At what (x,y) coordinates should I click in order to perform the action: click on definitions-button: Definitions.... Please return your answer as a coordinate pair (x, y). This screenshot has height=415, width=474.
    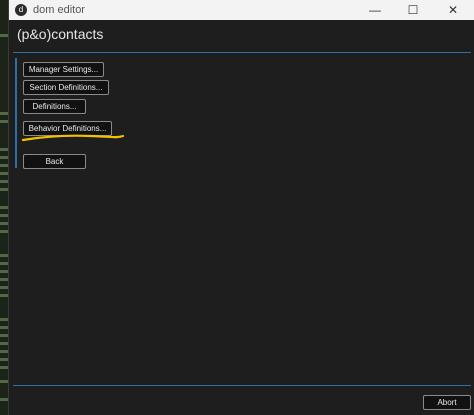
    Looking at the image, I should click on (54, 106).